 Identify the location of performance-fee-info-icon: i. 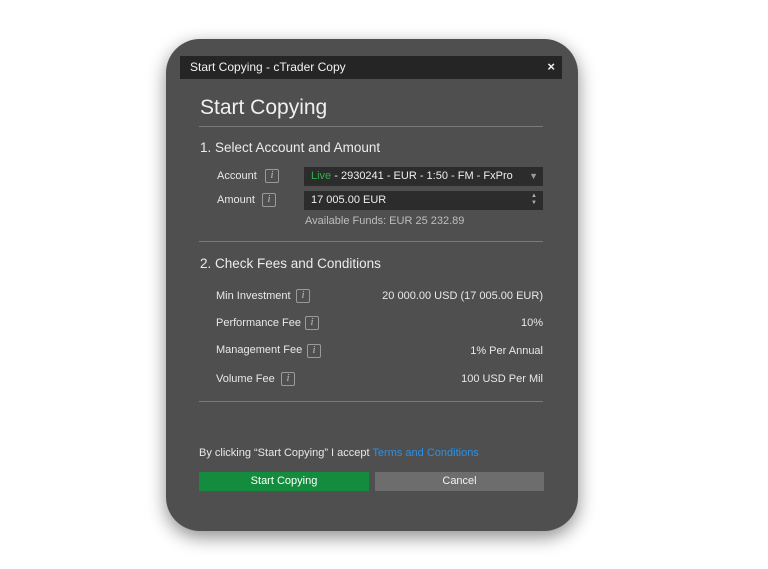
(312, 323).